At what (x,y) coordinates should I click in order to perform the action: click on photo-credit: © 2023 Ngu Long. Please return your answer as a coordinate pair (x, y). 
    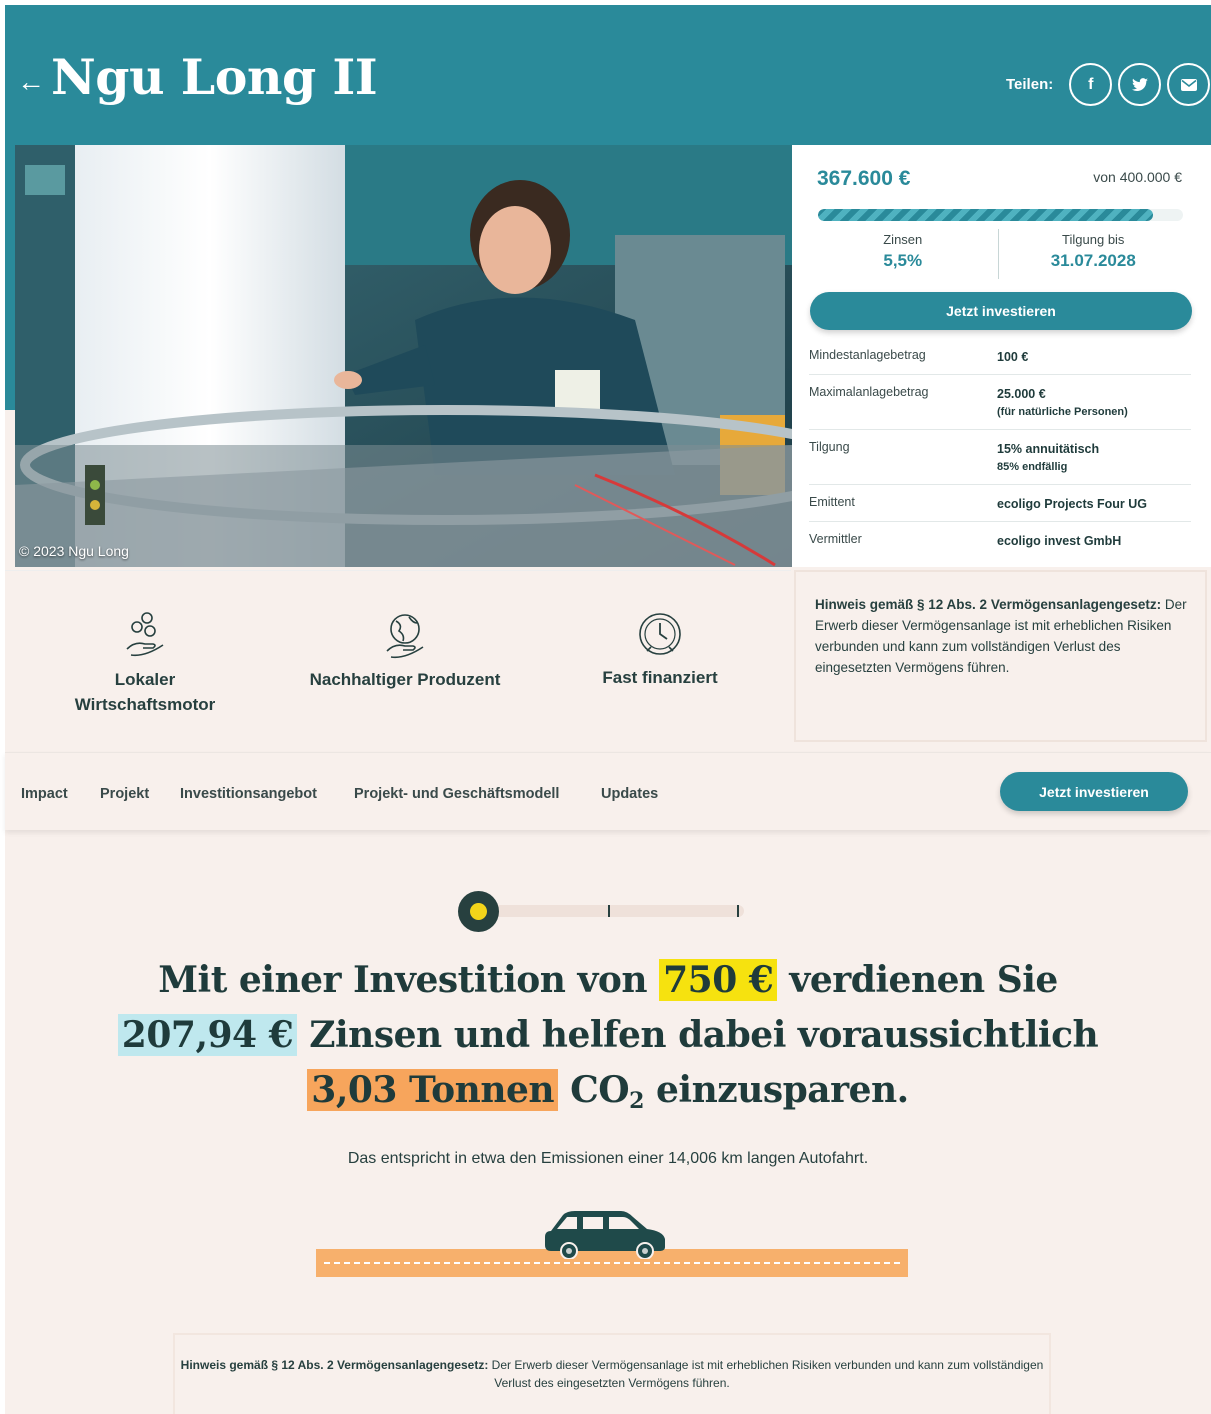
    Looking at the image, I should click on (74, 551).